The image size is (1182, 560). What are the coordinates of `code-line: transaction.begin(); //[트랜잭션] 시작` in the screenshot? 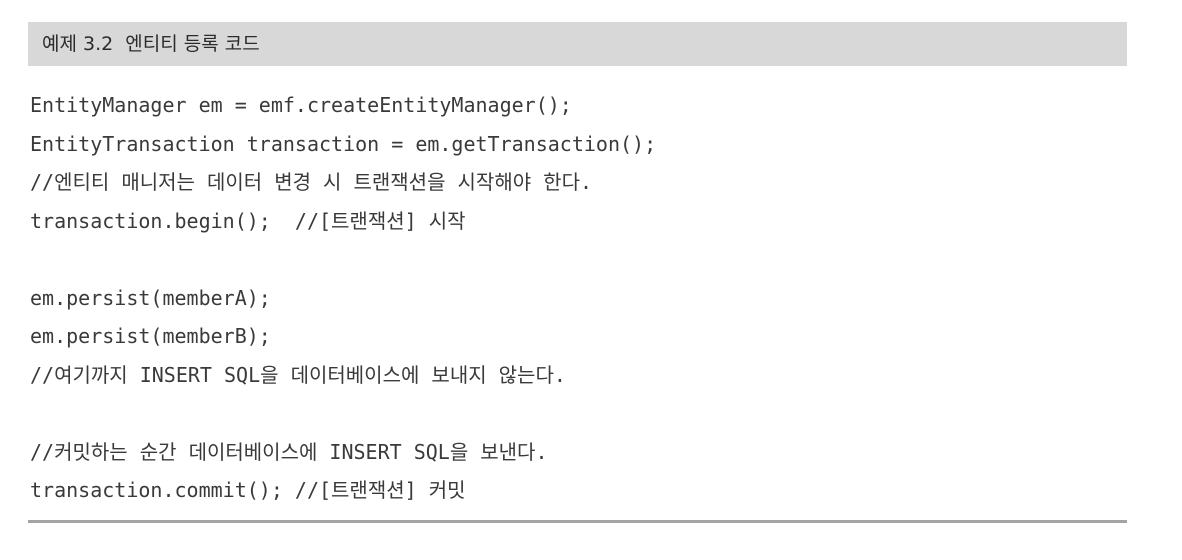 It's located at (248, 220).